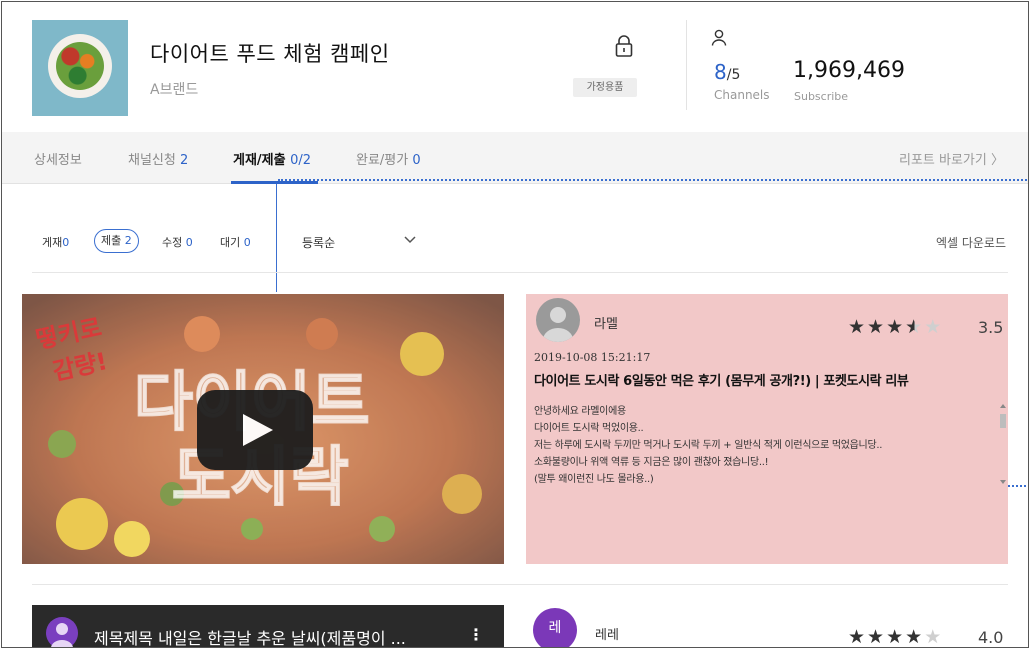 This screenshot has height=649, width=1030. I want to click on tab-bar: 상세정보 채널신청 2 게재/제출 0/2 완료/평가 0 리포트 바로가기 〉, so click(515, 158).